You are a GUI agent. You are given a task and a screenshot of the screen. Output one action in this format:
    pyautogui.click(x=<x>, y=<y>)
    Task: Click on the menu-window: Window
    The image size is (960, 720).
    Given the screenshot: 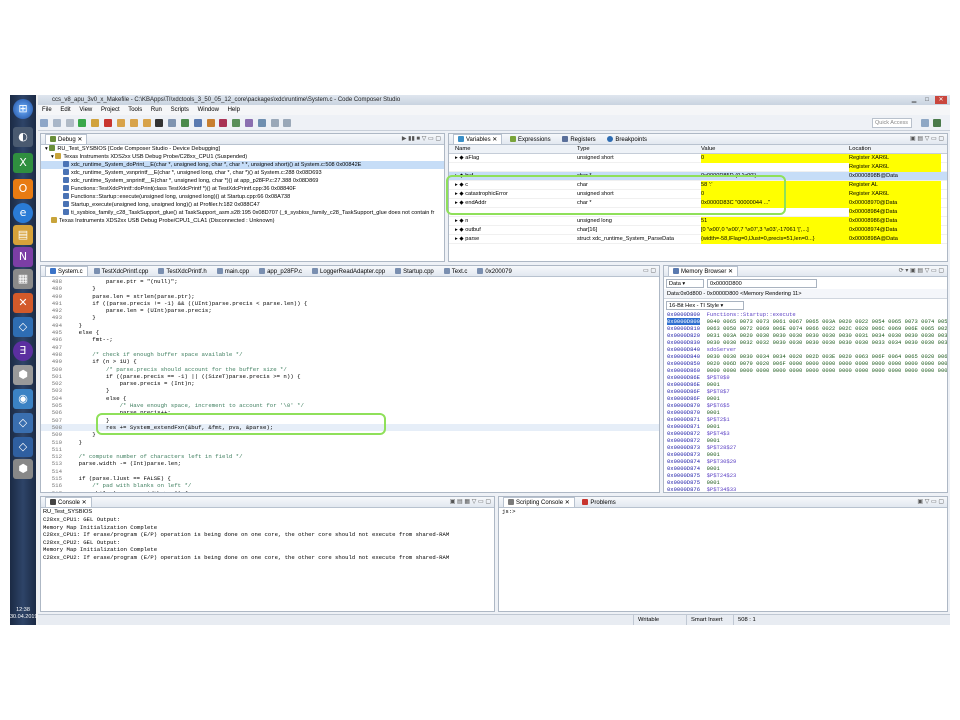 What is the action you would take?
    pyautogui.click(x=208, y=110)
    